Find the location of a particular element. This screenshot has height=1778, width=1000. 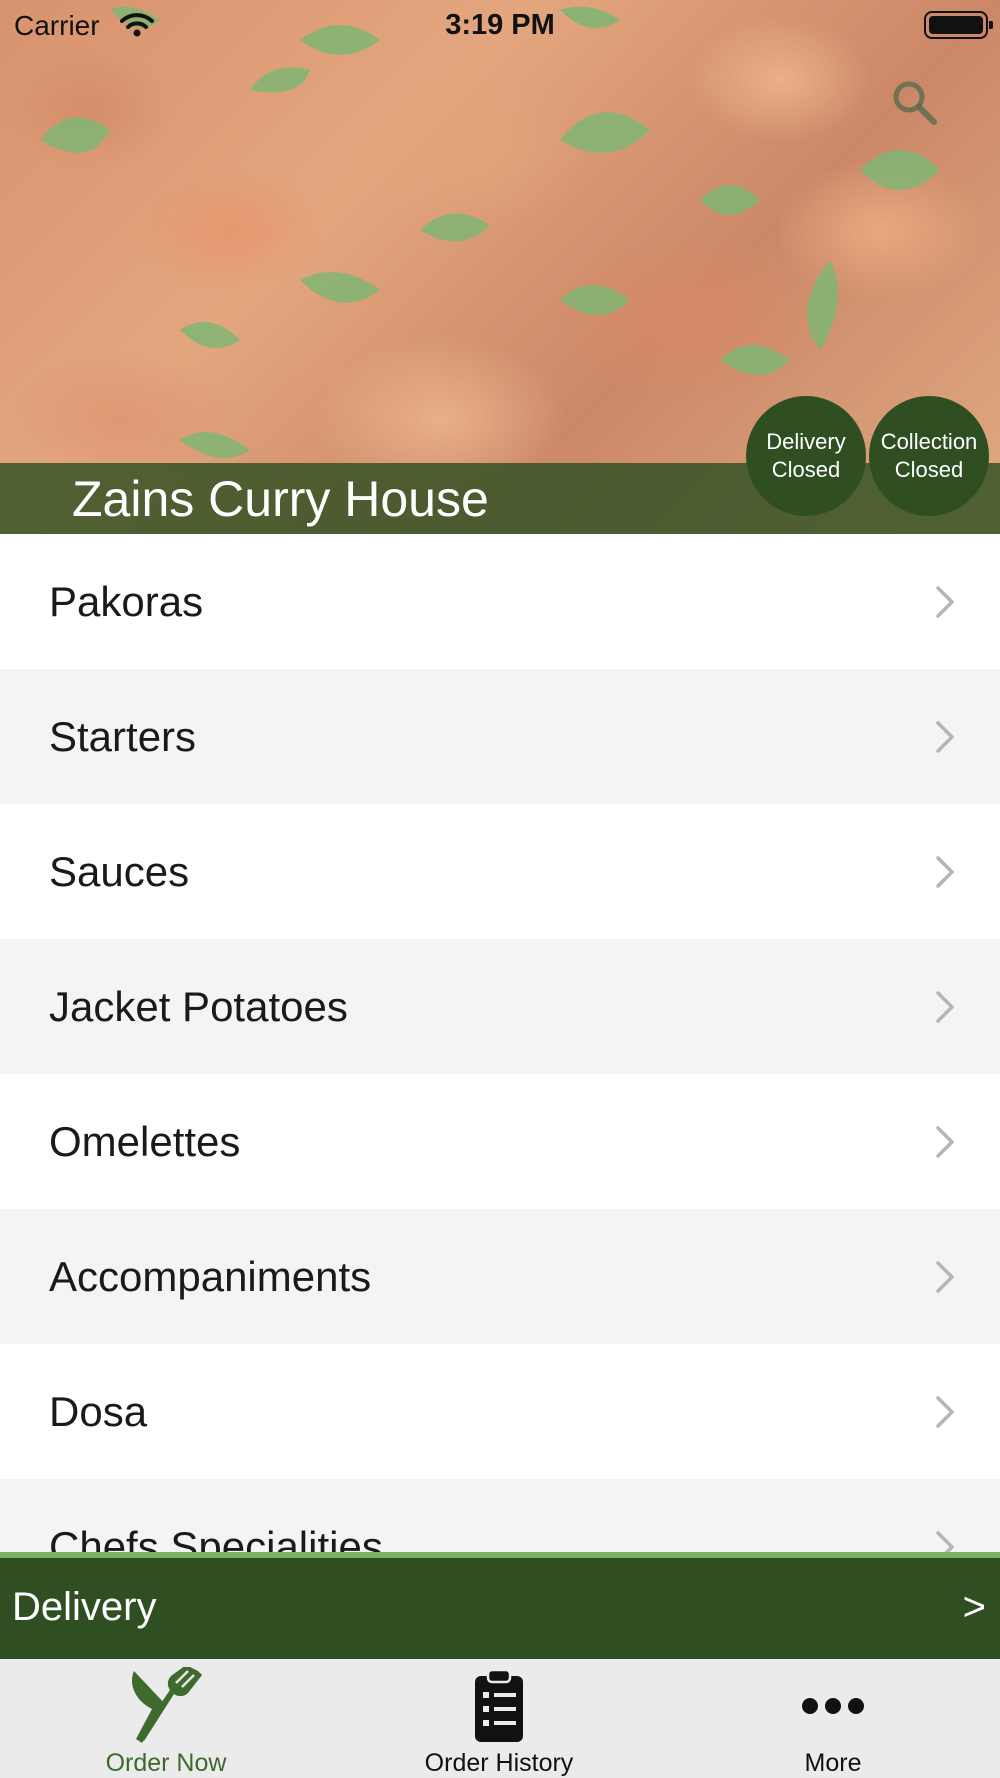

battery-icon is located at coordinates (958, 25).